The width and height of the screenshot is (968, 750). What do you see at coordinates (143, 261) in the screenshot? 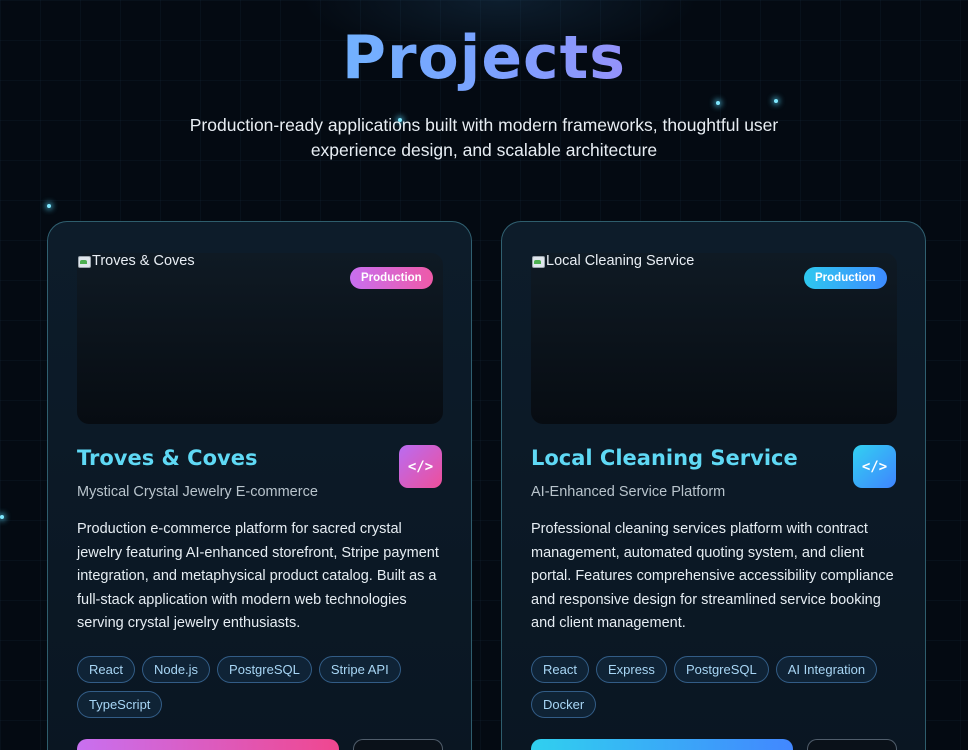
I see `image-alt-label: Troves & Coves` at bounding box center [143, 261].